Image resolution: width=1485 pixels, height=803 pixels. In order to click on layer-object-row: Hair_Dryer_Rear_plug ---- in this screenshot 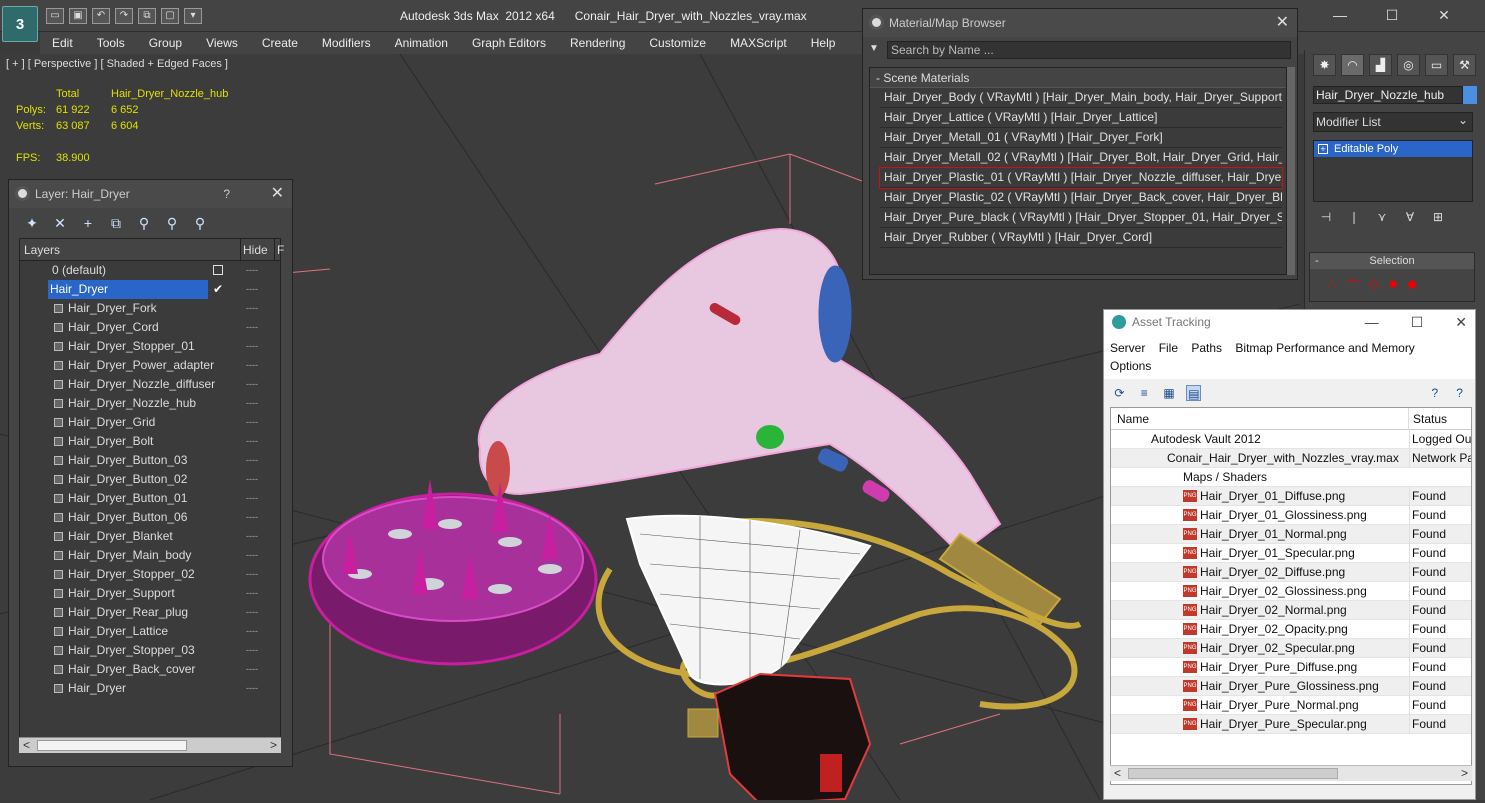, I will do `click(150, 612)`.